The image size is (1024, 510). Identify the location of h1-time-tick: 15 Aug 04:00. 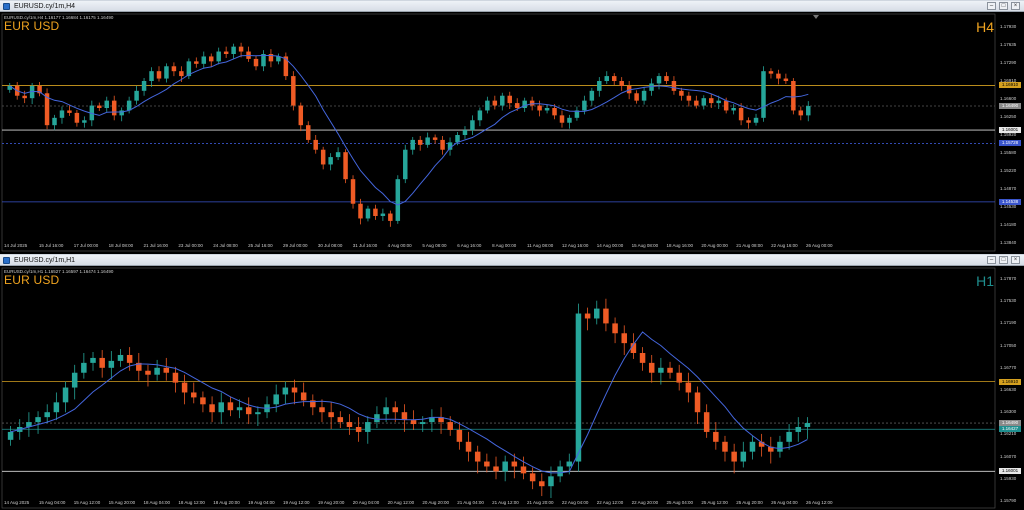
(52, 502).